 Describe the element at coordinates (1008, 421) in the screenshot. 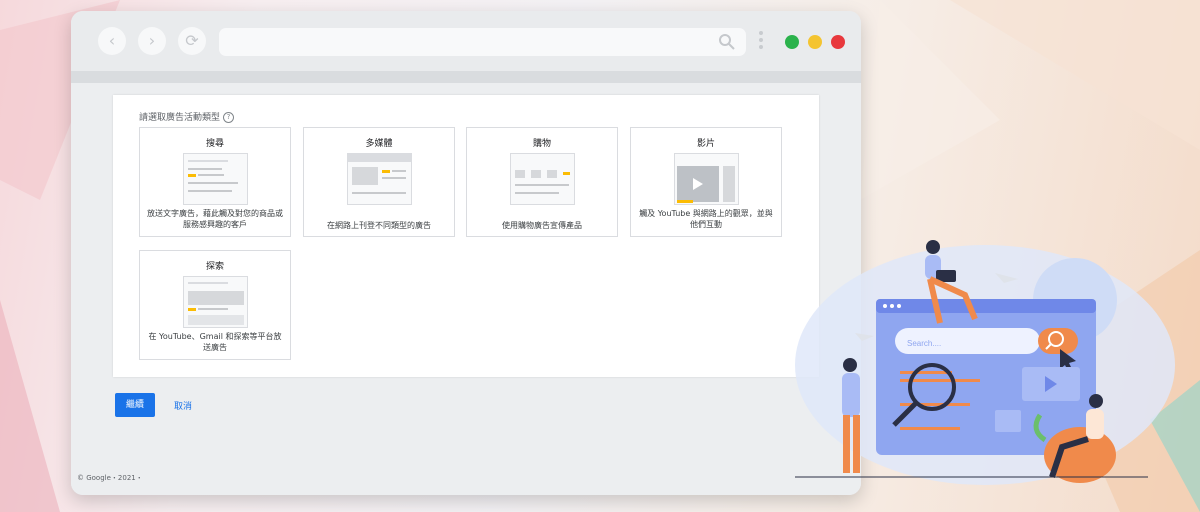

I see `image-icon` at that location.